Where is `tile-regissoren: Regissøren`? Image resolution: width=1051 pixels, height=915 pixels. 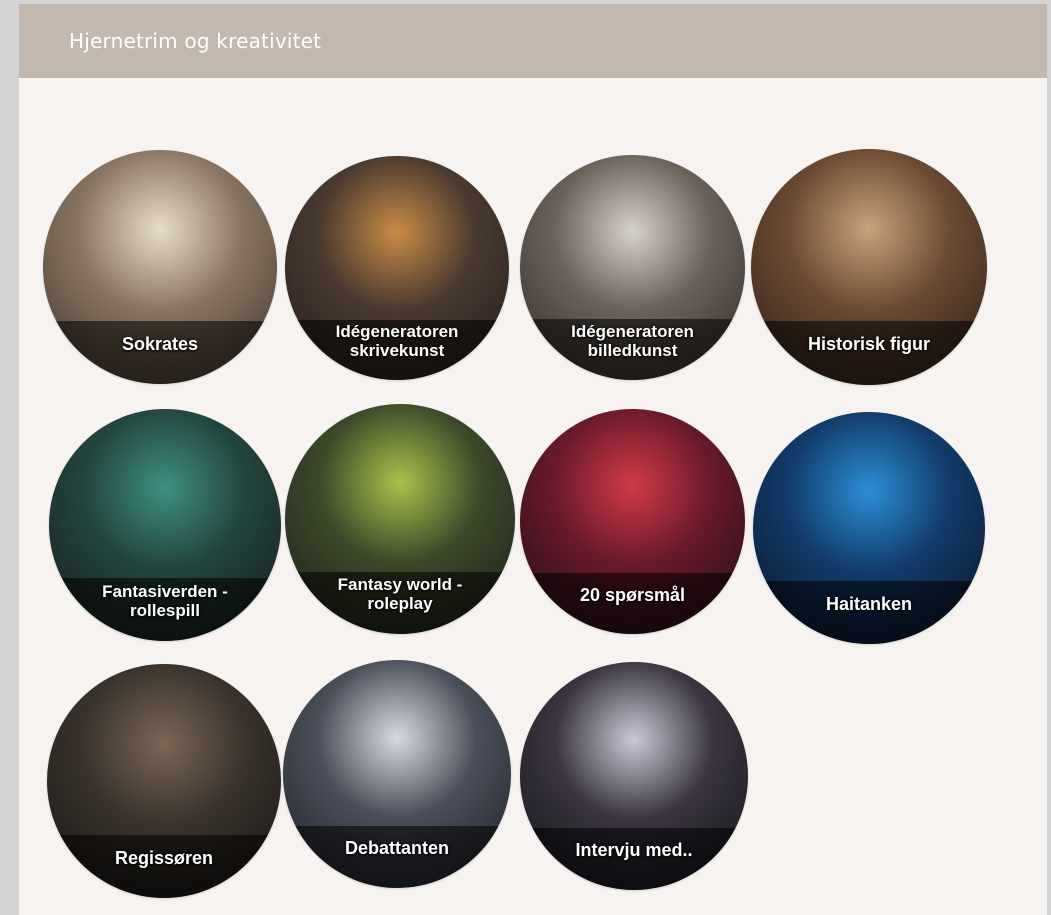
tile-regissoren: Regissøren is located at coordinates (164, 781).